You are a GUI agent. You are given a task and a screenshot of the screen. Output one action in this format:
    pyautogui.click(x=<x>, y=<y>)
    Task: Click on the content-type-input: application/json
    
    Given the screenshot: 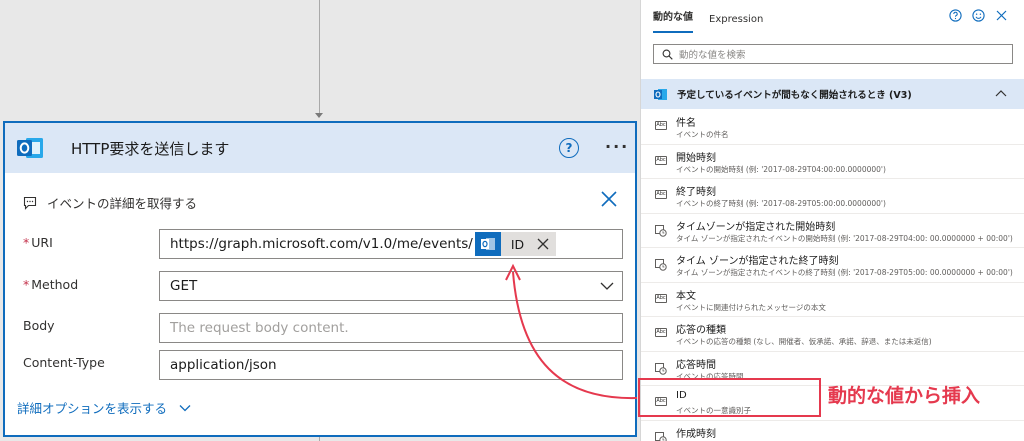 What is the action you would take?
    pyautogui.click(x=391, y=365)
    